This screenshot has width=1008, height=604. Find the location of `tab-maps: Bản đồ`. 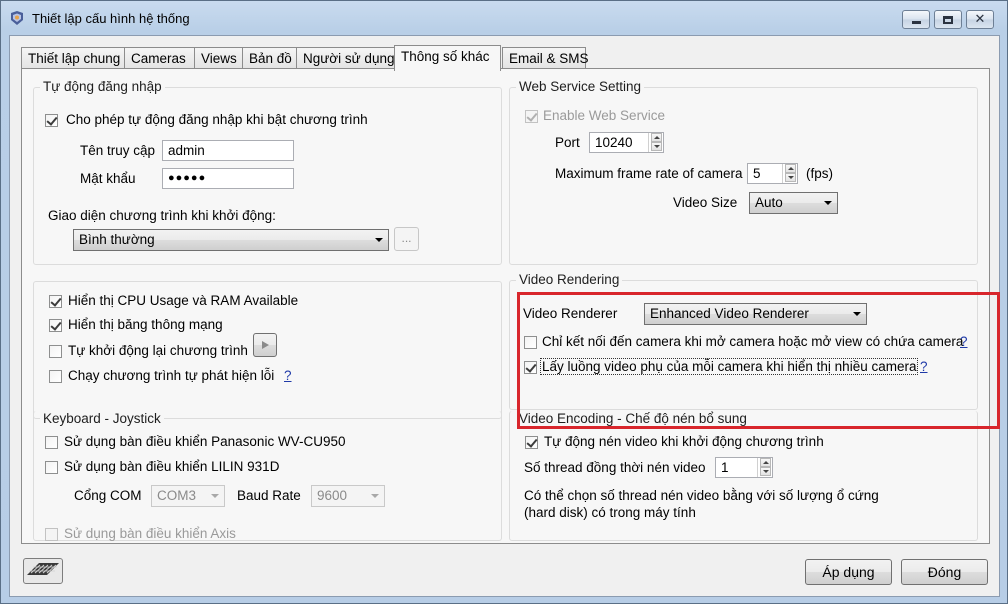

tab-maps: Bản đồ is located at coordinates (269, 58).